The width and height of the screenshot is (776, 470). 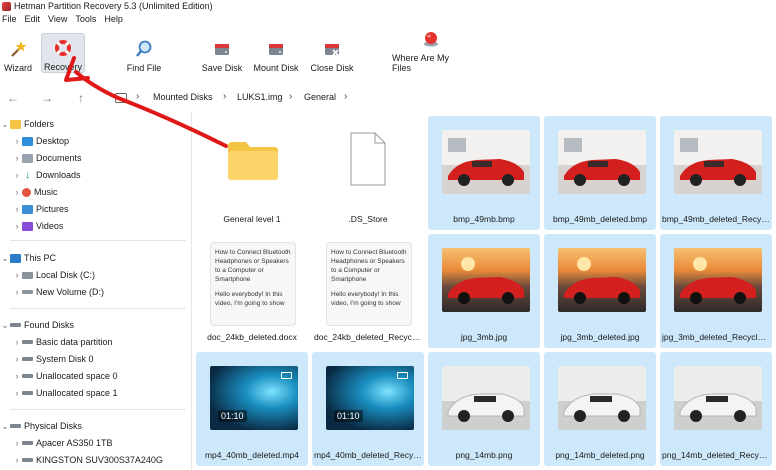 I want to click on alert-button-icon, so click(x=431, y=39).